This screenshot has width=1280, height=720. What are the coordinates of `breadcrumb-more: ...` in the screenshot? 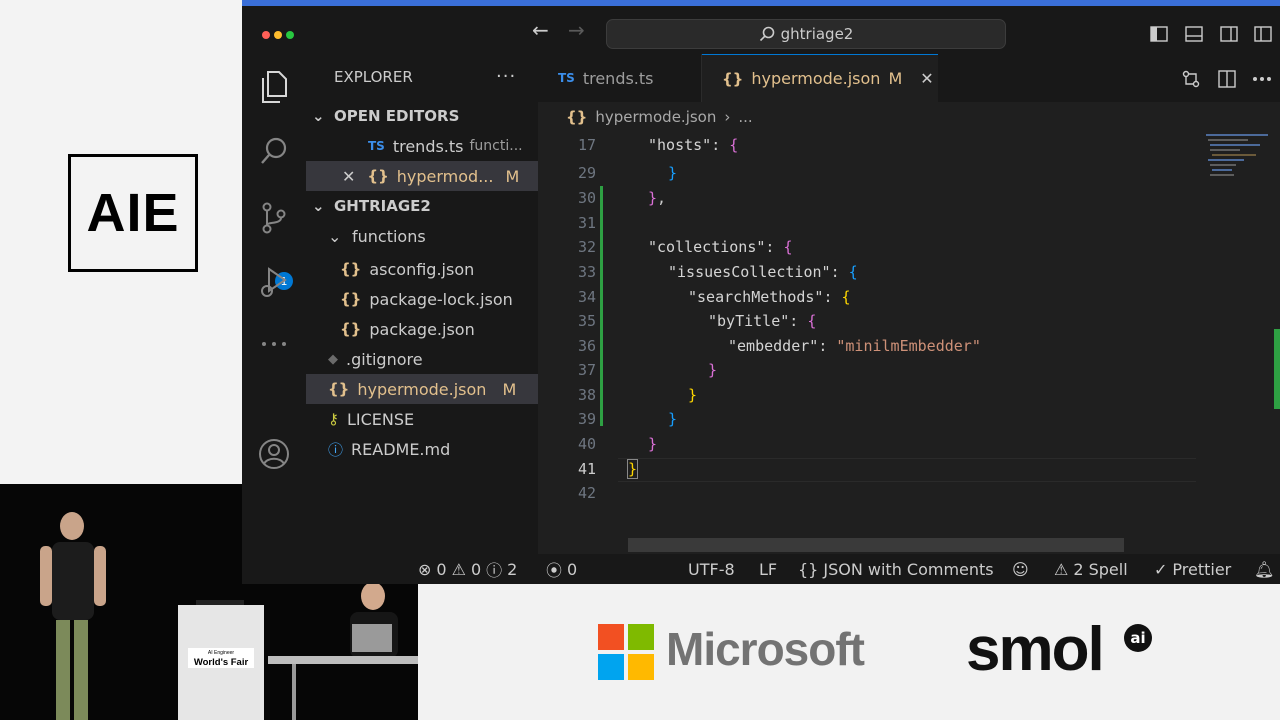 It's located at (745, 117).